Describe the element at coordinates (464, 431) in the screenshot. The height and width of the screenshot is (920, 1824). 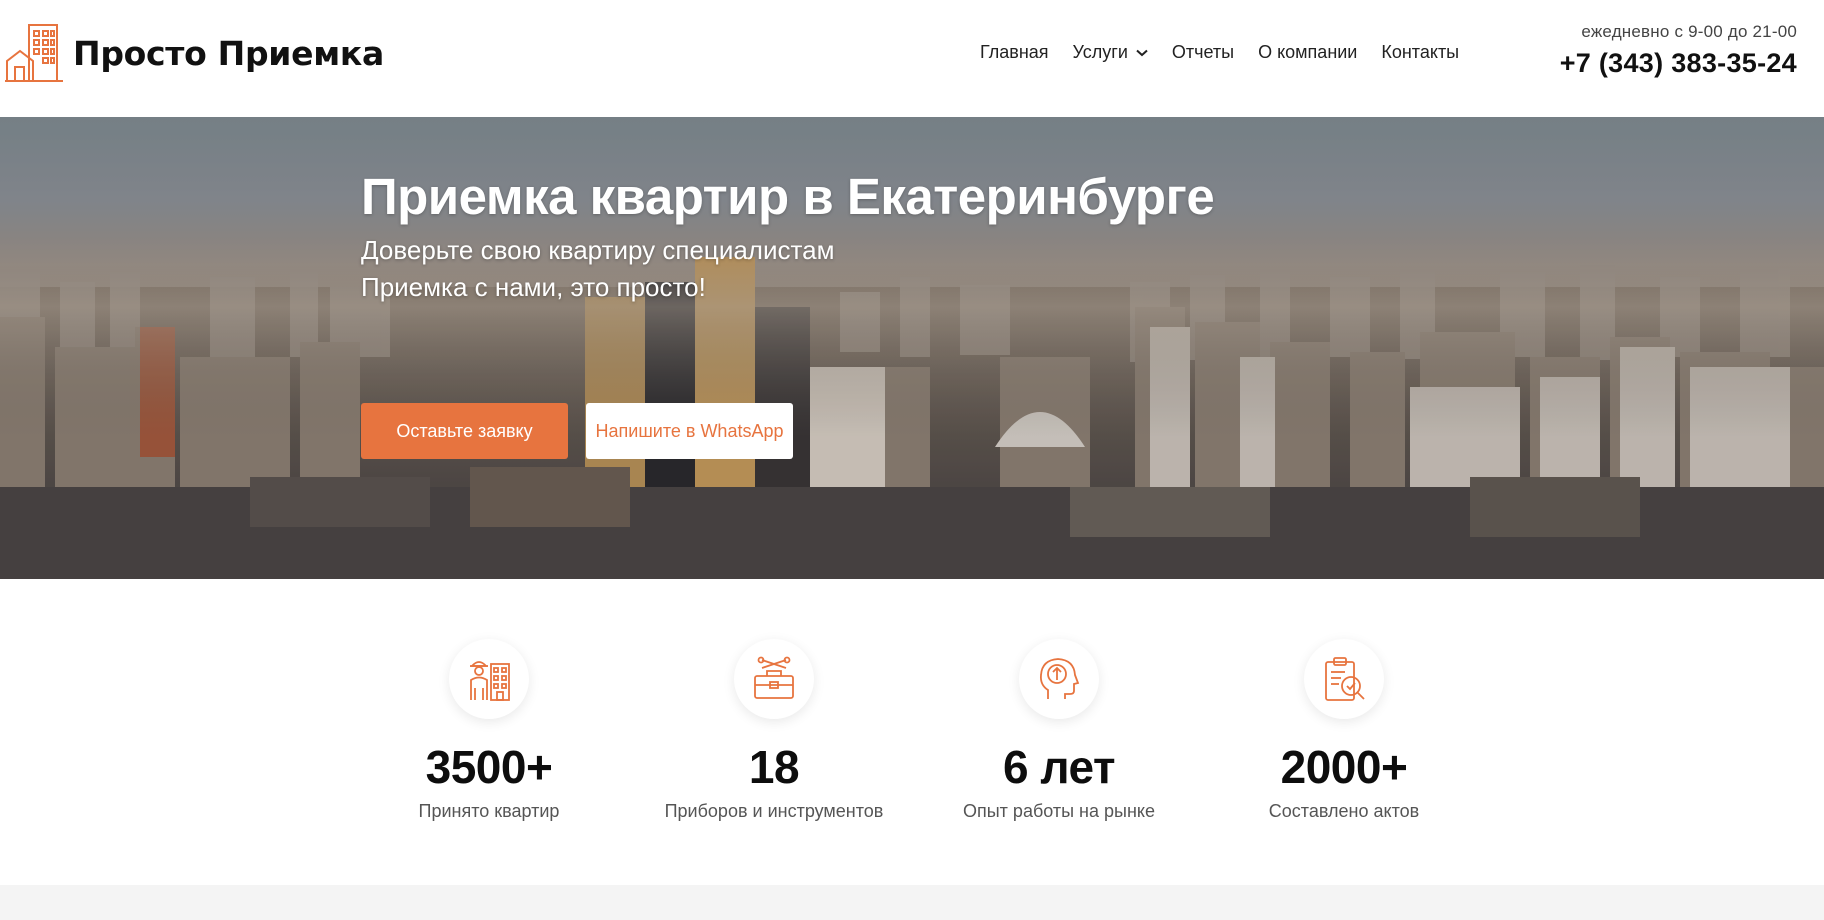
I see `request-button: Оставьте заявку` at that location.